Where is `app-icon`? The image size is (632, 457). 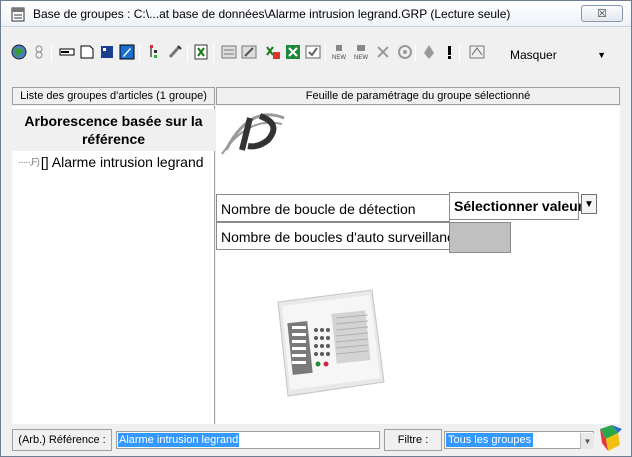
app-icon is located at coordinates (18, 14).